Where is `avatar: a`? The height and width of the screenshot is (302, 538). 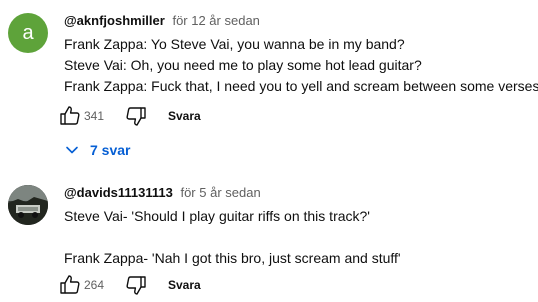 avatar: a is located at coordinates (28, 33).